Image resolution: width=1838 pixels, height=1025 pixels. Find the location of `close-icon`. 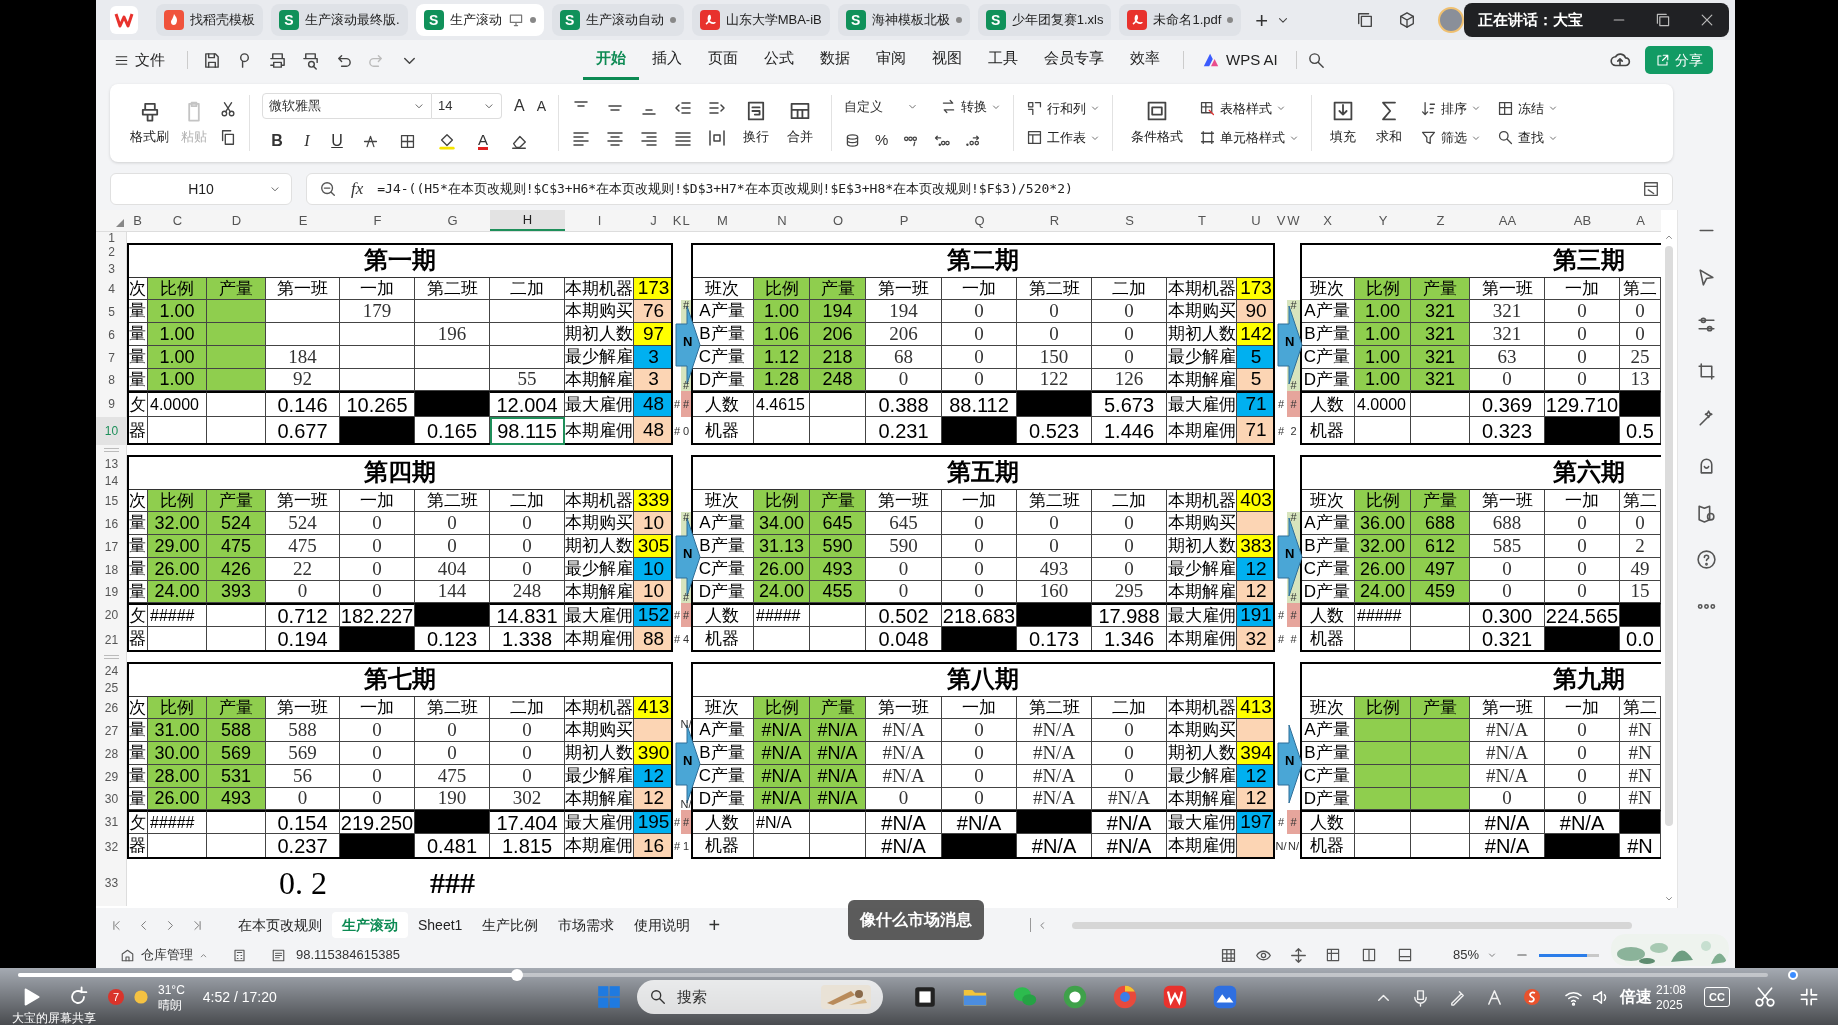

close-icon is located at coordinates (1707, 20).